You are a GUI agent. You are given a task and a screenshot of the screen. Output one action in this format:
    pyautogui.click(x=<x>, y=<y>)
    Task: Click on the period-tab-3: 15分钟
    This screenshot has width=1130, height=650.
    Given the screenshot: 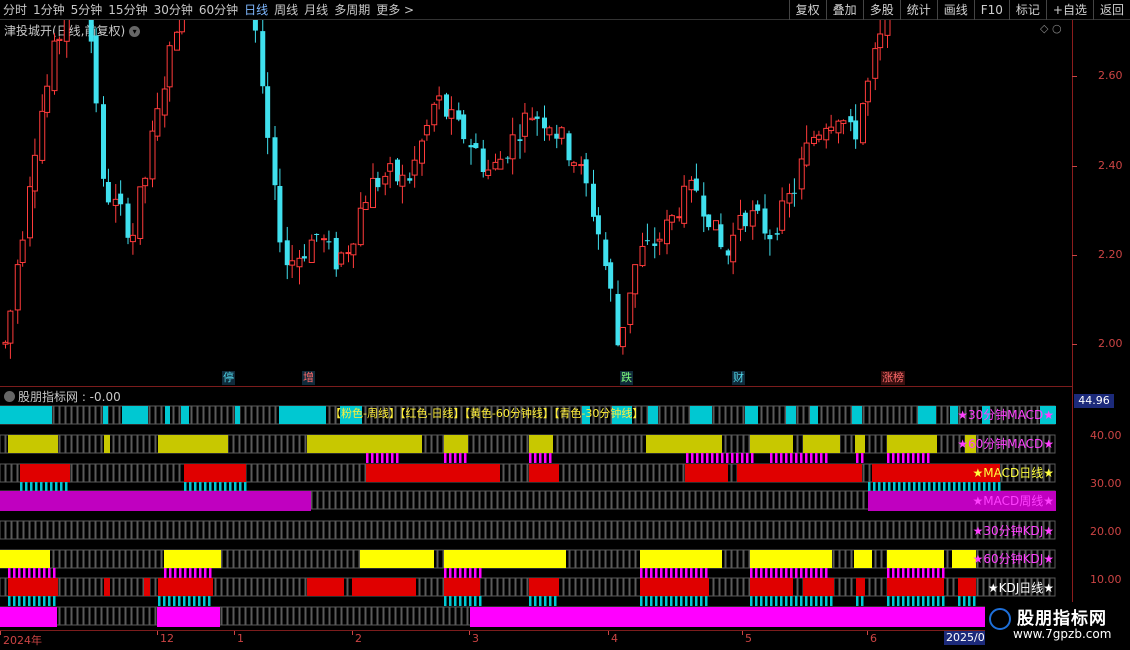 What is the action you would take?
    pyautogui.click(x=127, y=10)
    